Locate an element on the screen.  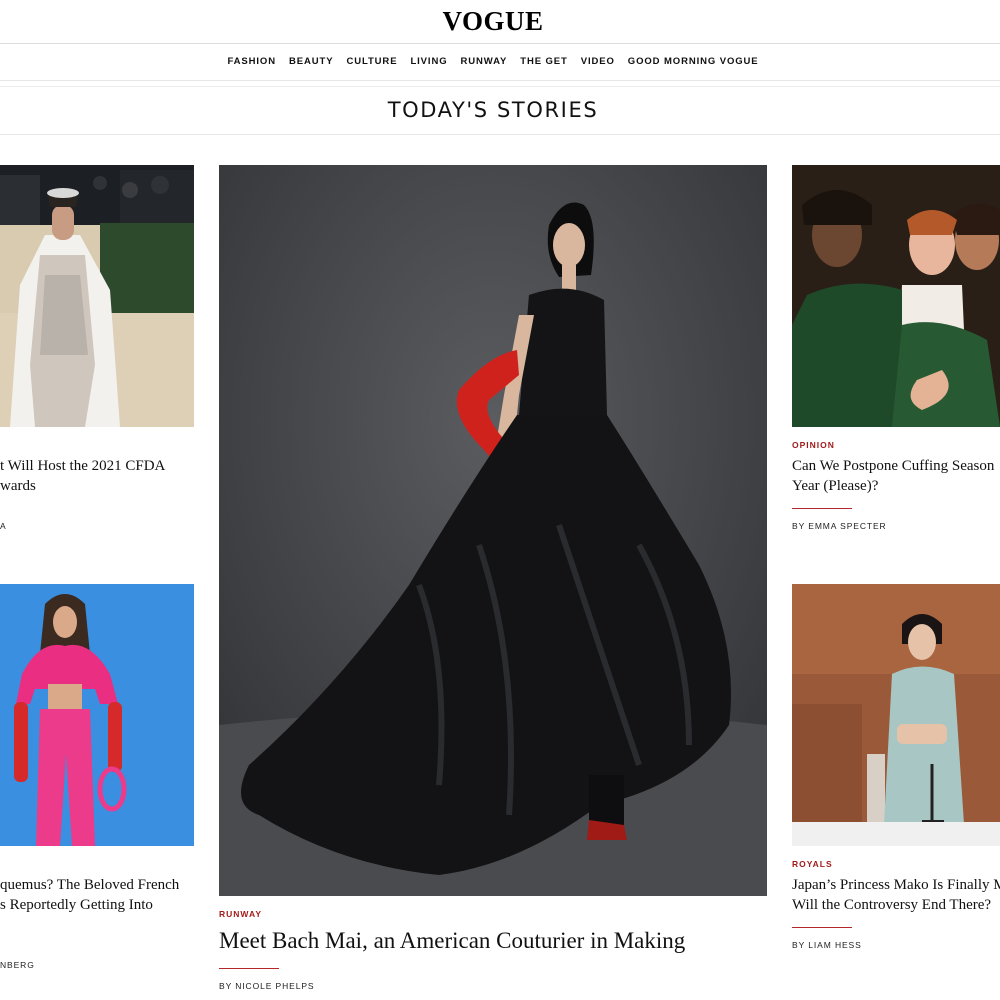
story-image-left-top is located at coordinates (97, 296).